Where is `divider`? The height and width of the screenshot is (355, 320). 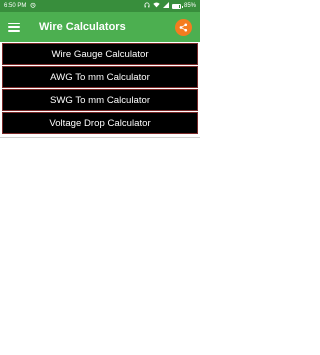
divider is located at coordinates (100, 137).